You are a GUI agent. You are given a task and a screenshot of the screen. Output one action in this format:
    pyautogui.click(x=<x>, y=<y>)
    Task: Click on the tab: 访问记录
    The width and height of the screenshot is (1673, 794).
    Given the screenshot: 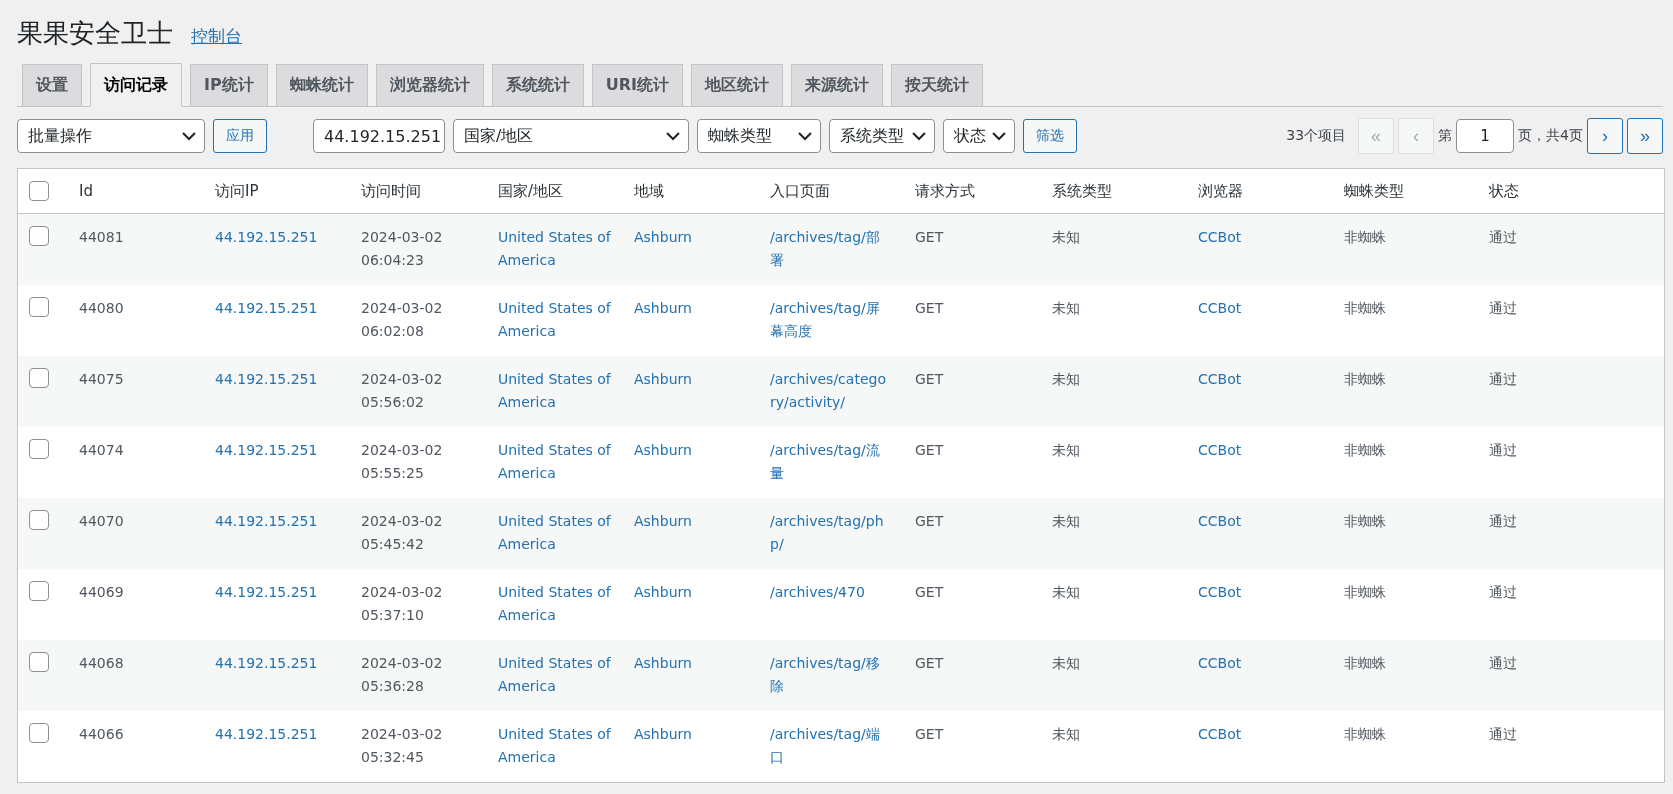 What is the action you would take?
    pyautogui.click(x=136, y=85)
    